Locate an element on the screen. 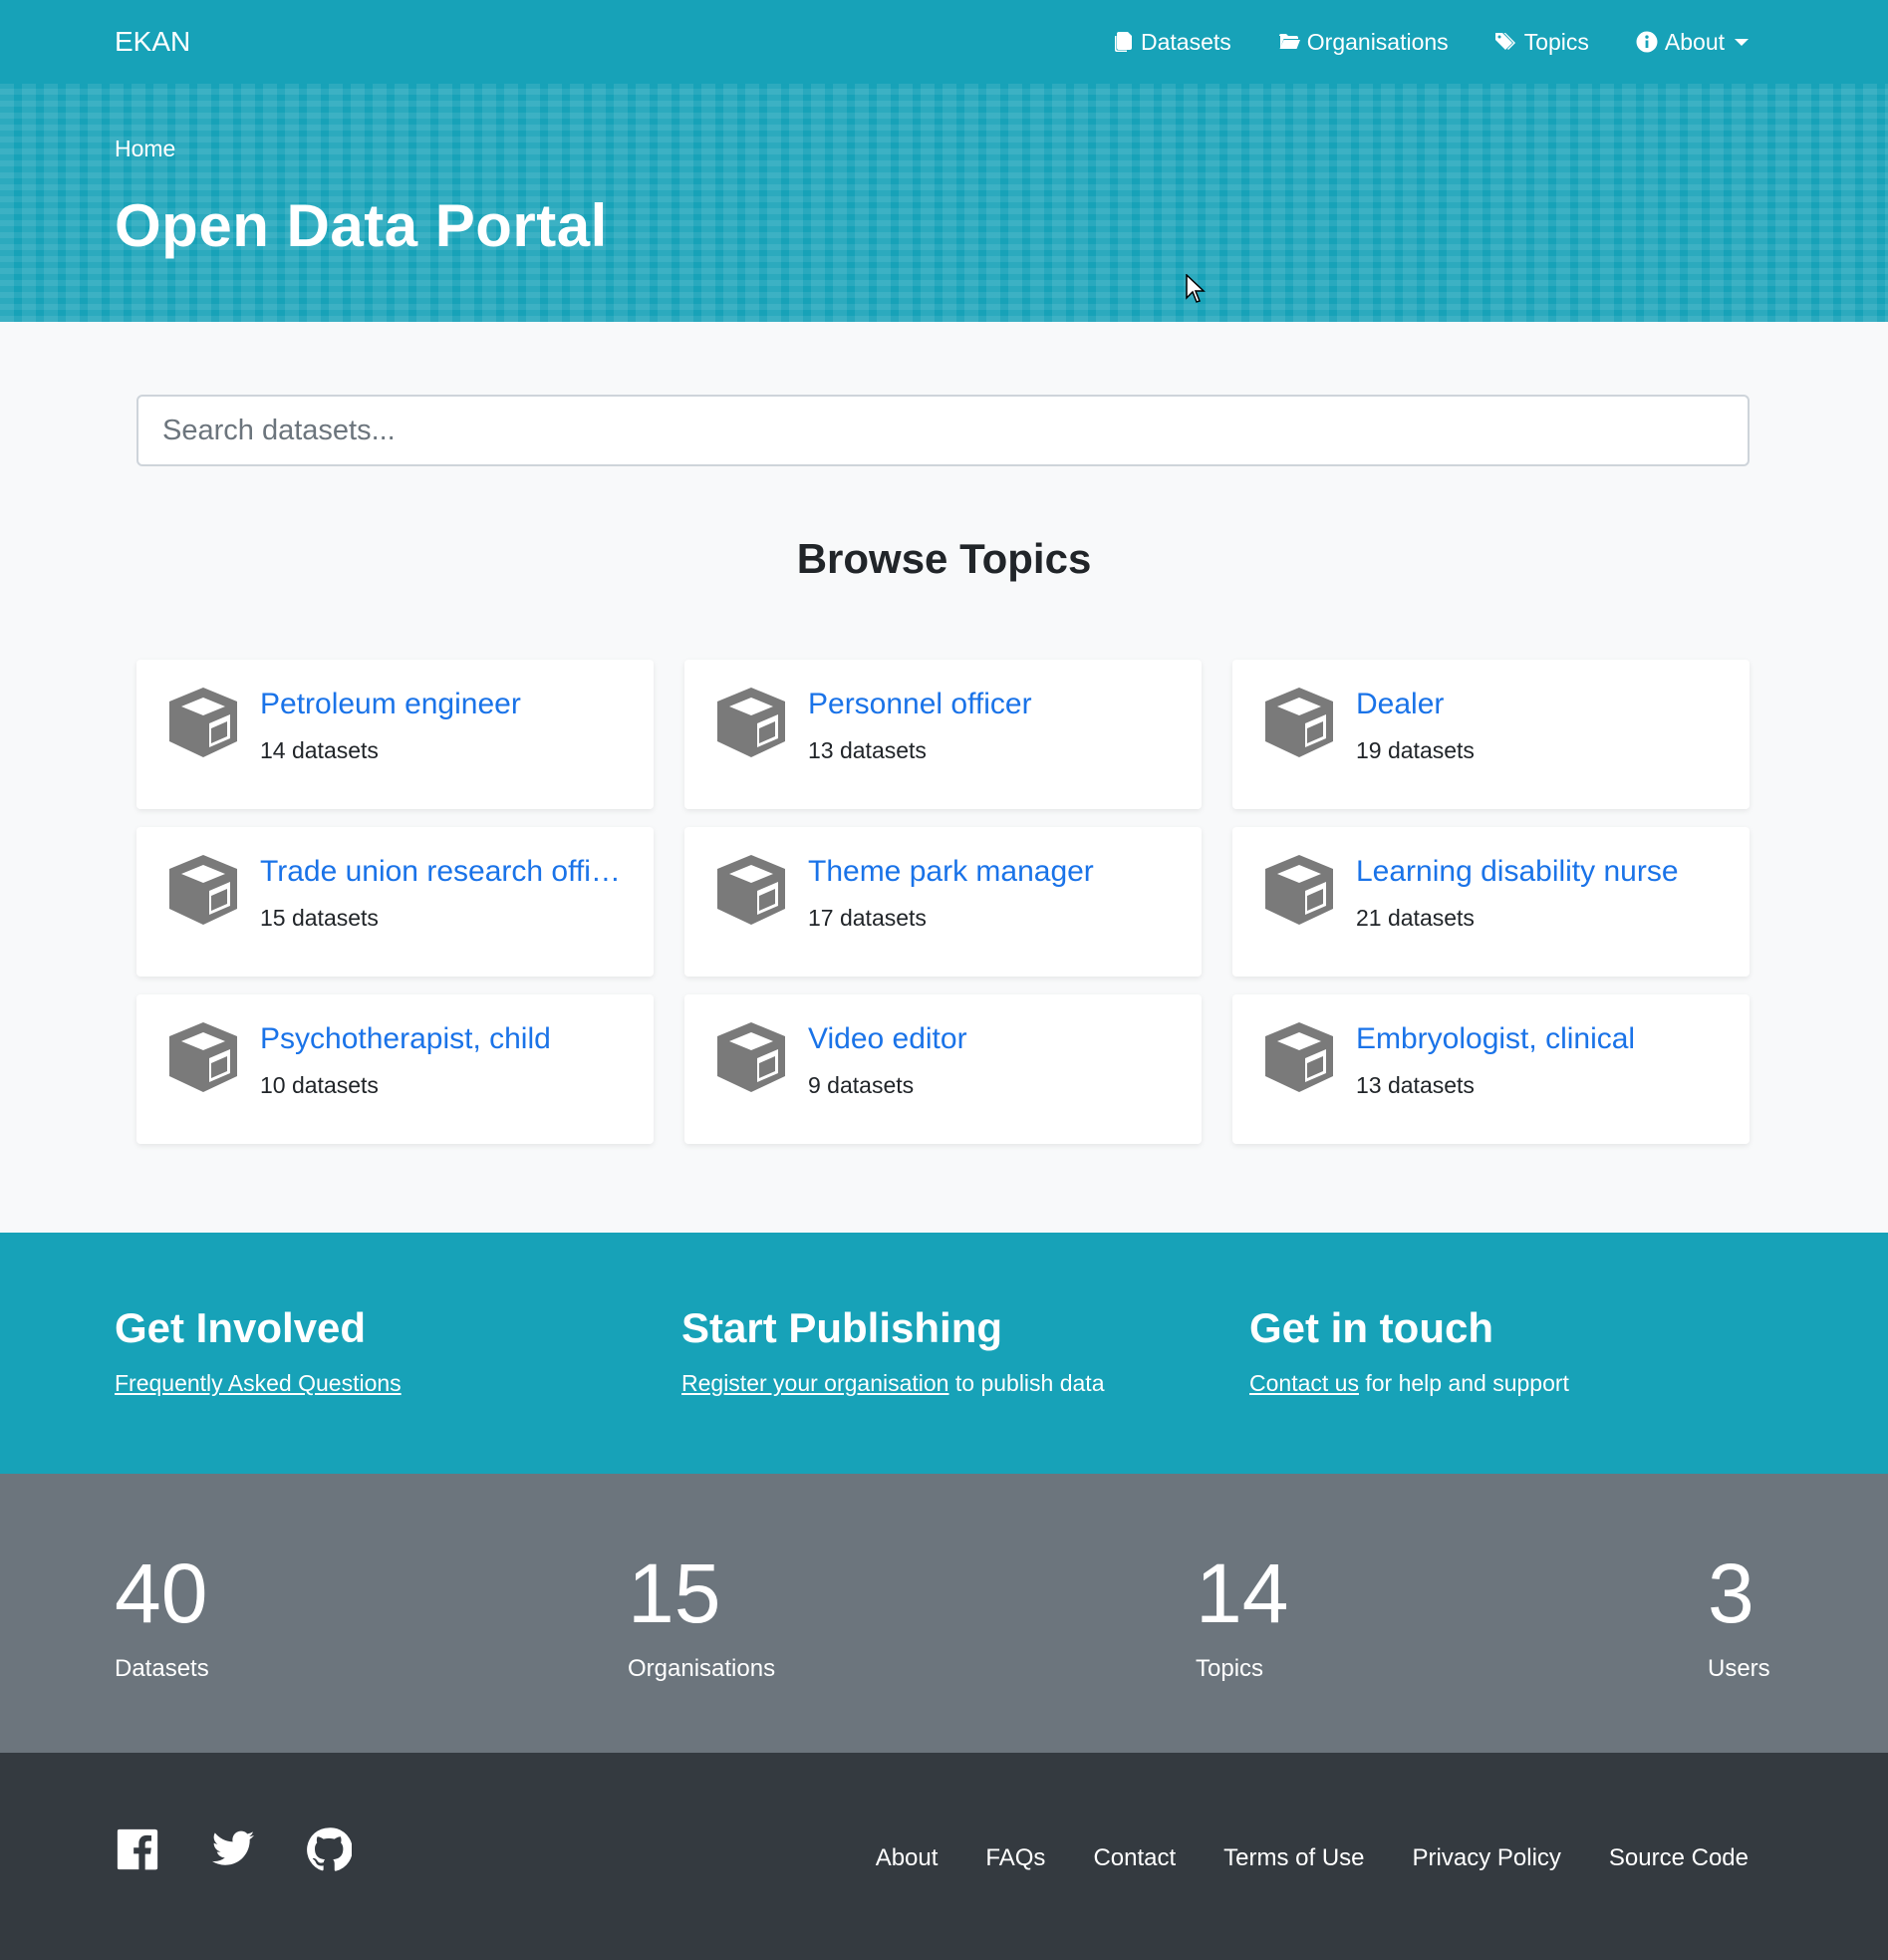 Image resolution: width=1888 pixels, height=1960 pixels. nav-topics: Topics is located at coordinates (1541, 42).